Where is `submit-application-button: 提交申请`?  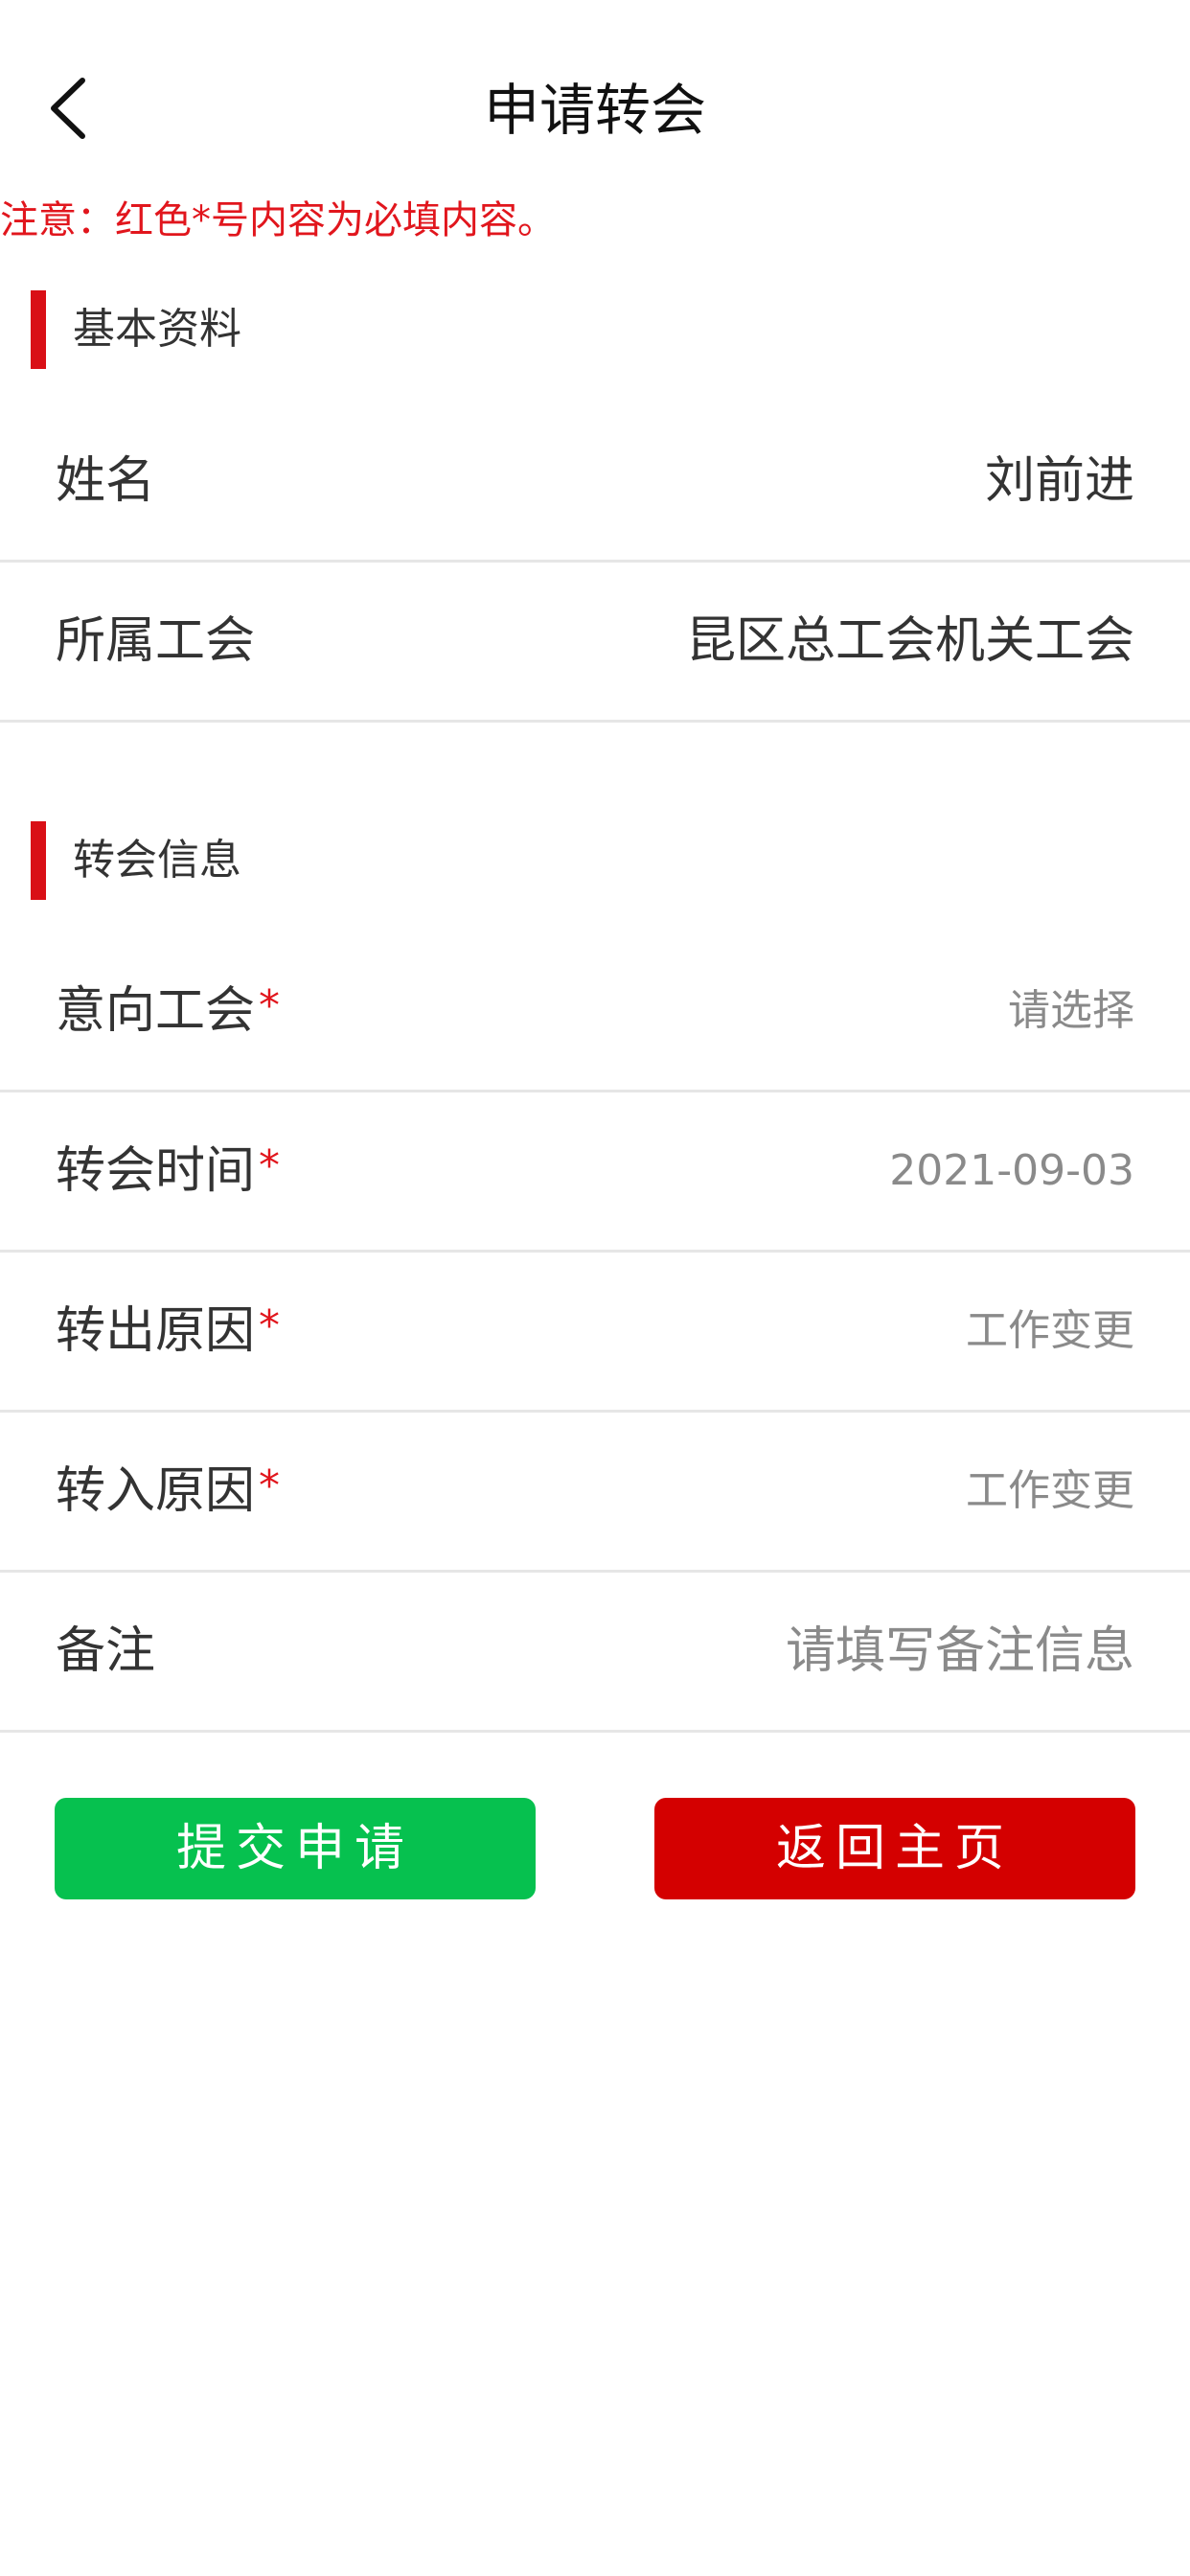 submit-application-button: 提交申请 is located at coordinates (295, 1848).